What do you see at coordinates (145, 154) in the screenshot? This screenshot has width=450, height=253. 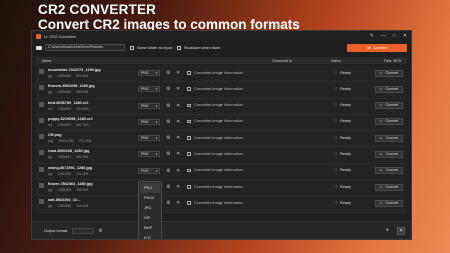 I see `row-format-value: PNG` at bounding box center [145, 154].